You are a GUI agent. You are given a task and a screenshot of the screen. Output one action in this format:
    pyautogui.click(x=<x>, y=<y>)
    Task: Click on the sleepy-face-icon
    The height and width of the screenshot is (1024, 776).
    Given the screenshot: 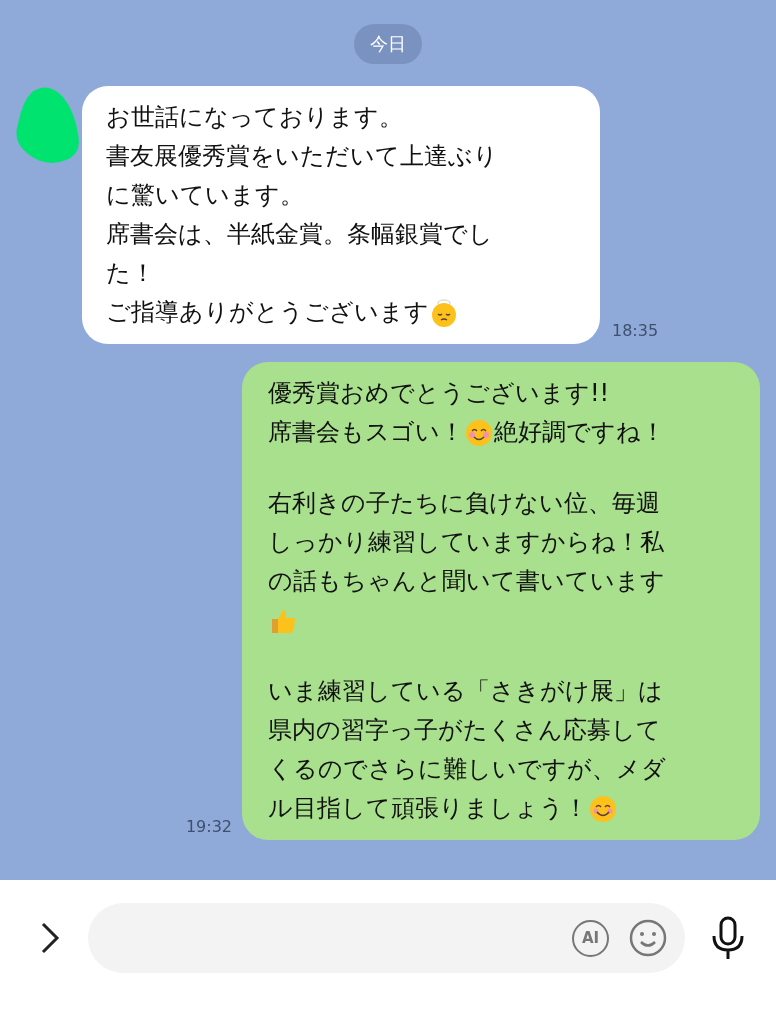 What is the action you would take?
    pyautogui.click(x=444, y=312)
    